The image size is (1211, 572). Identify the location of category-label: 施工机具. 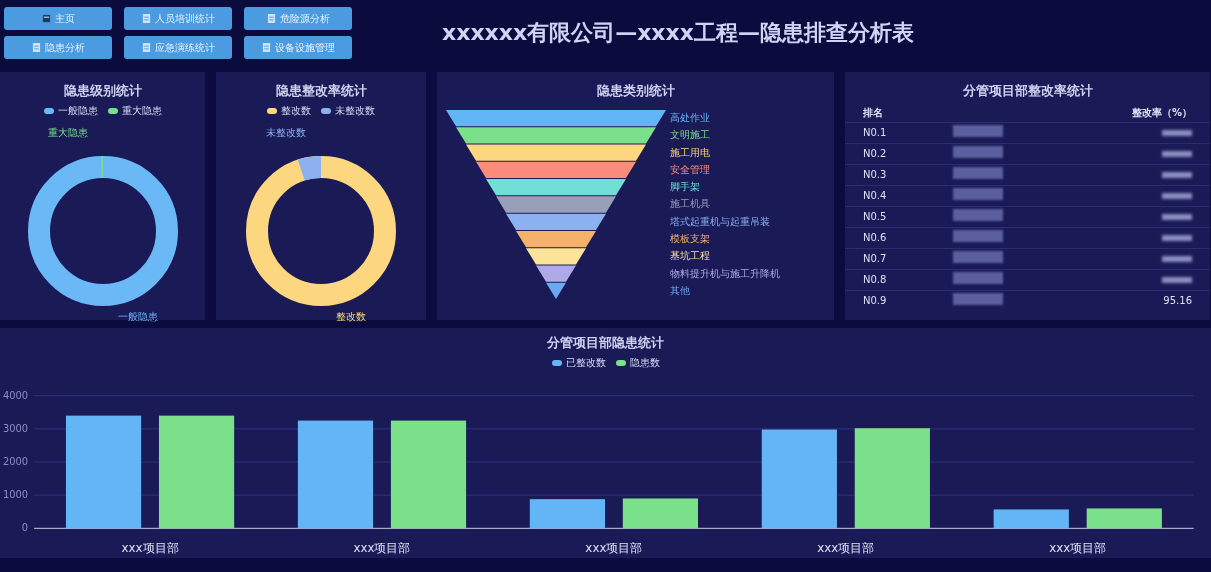
(690, 204).